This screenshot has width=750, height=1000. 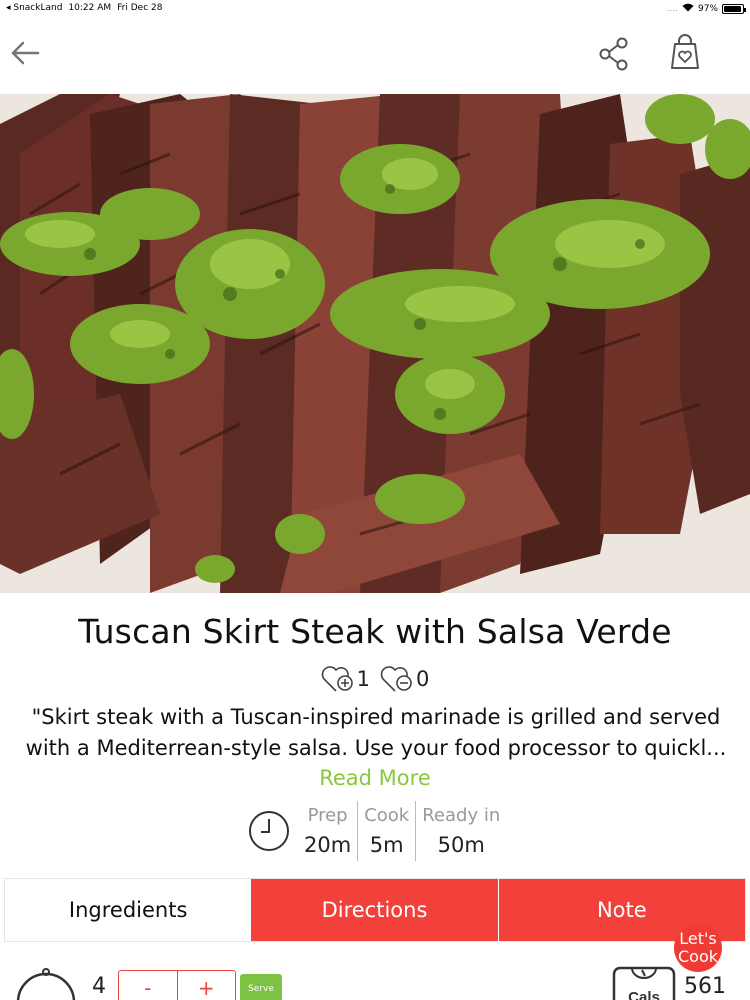 What do you see at coordinates (705, 986) in the screenshot?
I see `calorie-count: 561` at bounding box center [705, 986].